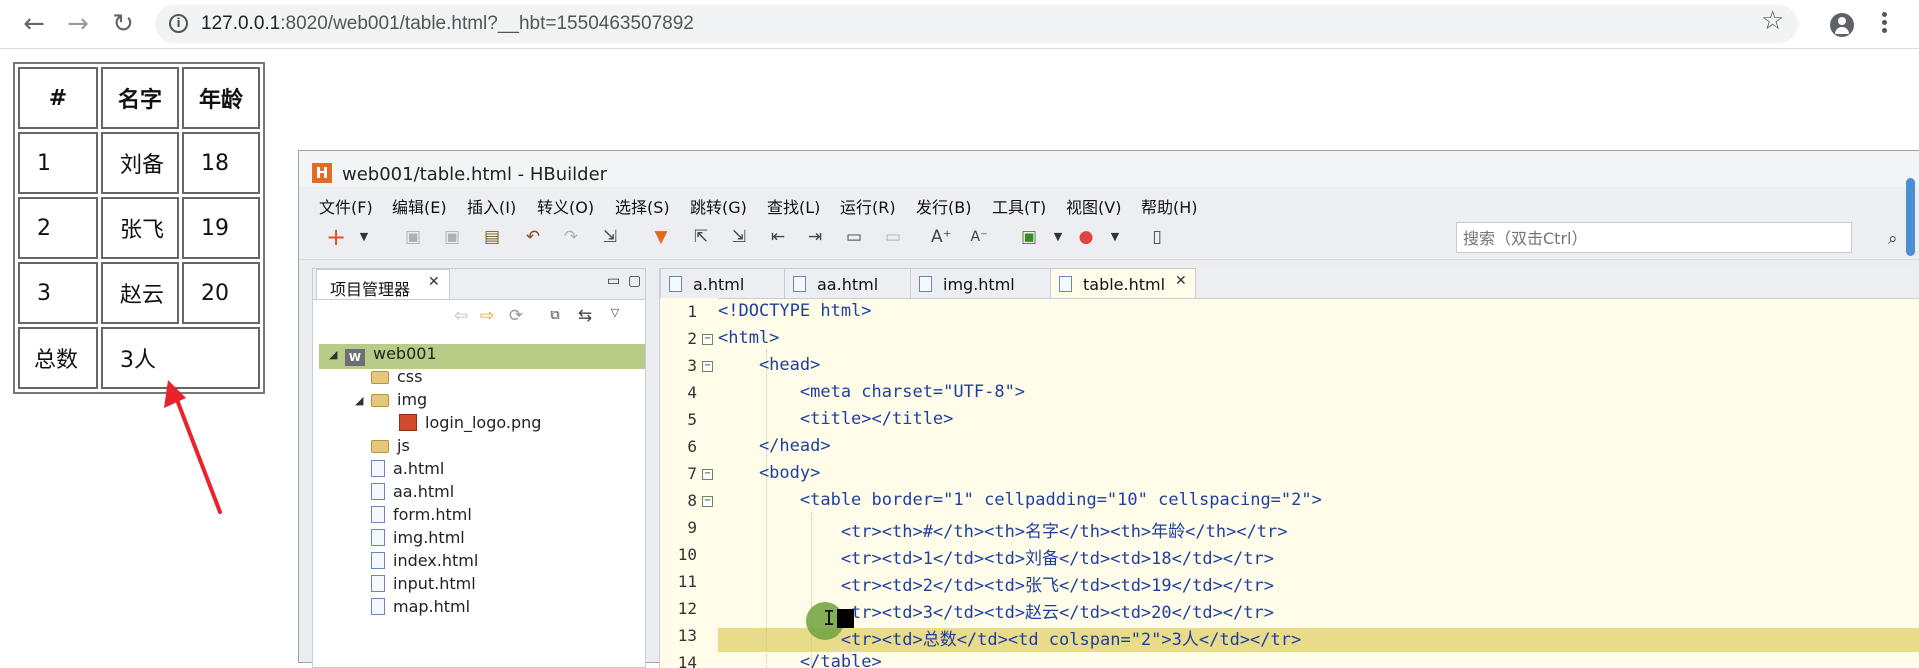 The height and width of the screenshot is (668, 1919). I want to click on tree-item-project: ◢ Wweb001, so click(482, 356).